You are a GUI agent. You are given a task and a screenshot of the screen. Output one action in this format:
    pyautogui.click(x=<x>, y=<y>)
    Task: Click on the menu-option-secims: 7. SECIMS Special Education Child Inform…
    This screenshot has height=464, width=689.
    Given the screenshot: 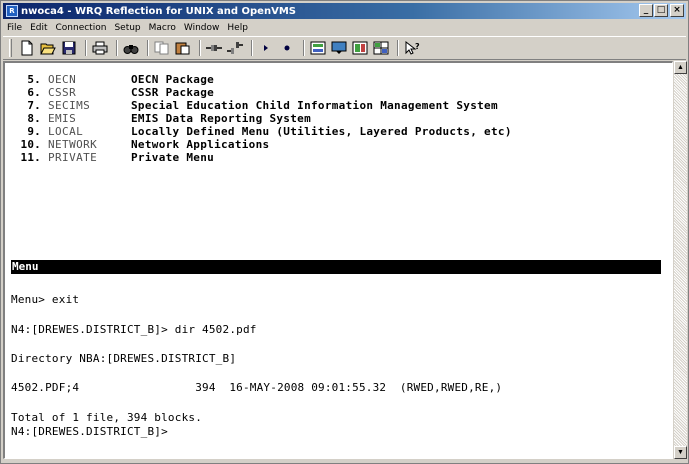 What is the action you would take?
    pyautogui.click(x=261, y=105)
    